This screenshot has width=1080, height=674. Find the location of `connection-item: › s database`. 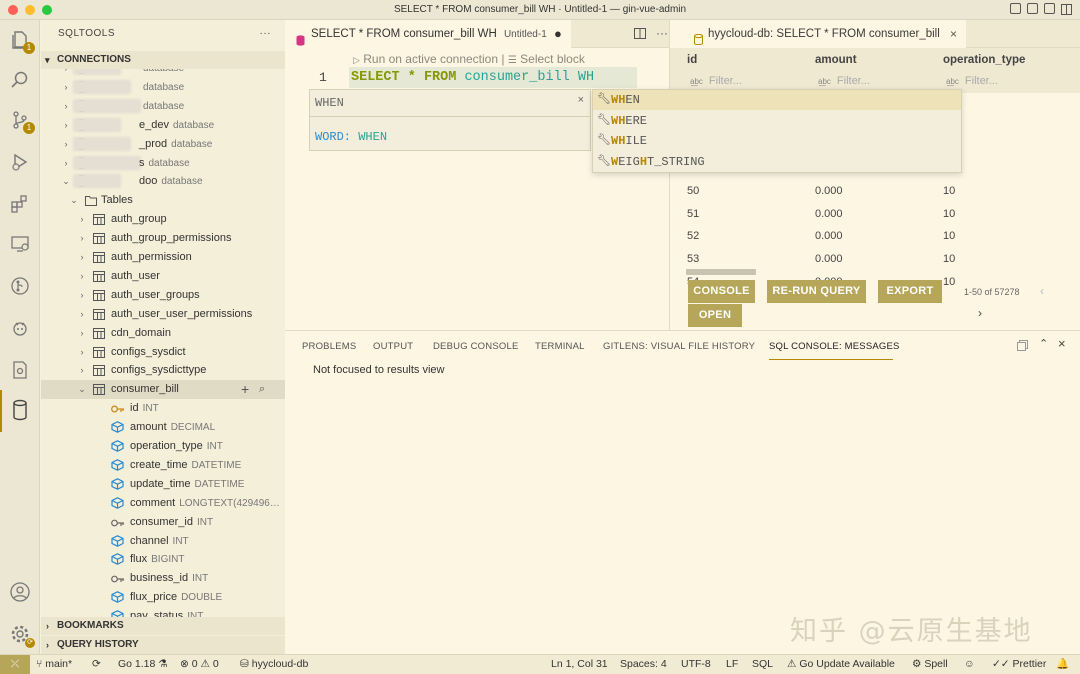

connection-item: › s database is located at coordinates (163, 163).